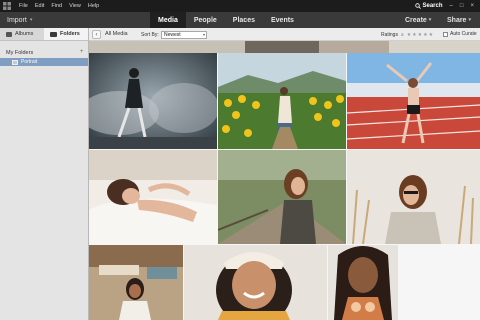 This screenshot has width=480, height=320. I want to click on grid-empty-space, so click(439, 282).